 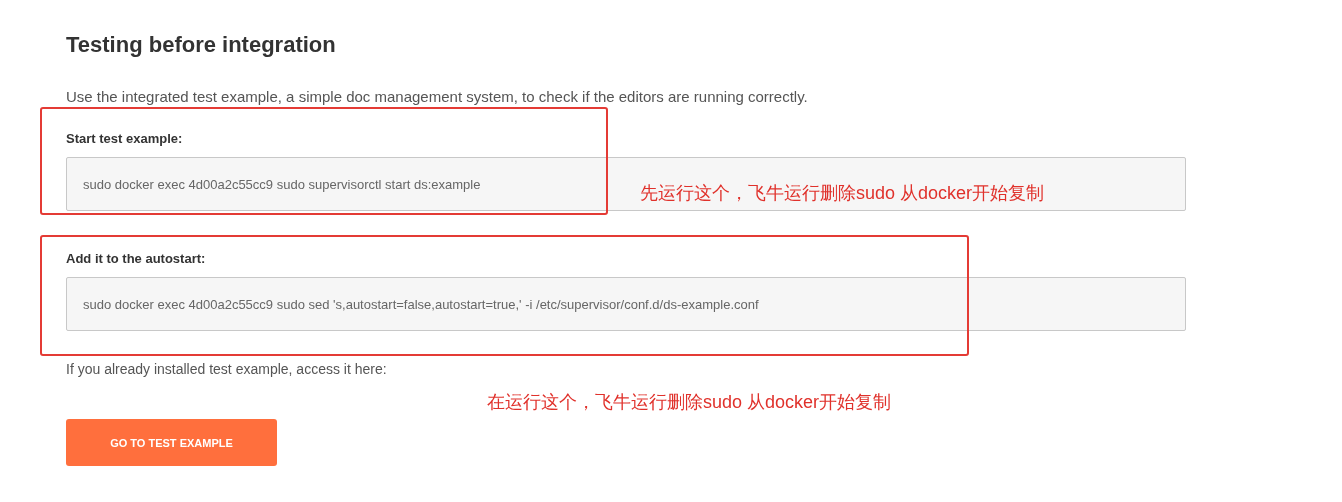 I want to click on description-text: Use the integrated test example, a simple doc management system, to check if the editors are running correctly., so click(x=437, y=96).